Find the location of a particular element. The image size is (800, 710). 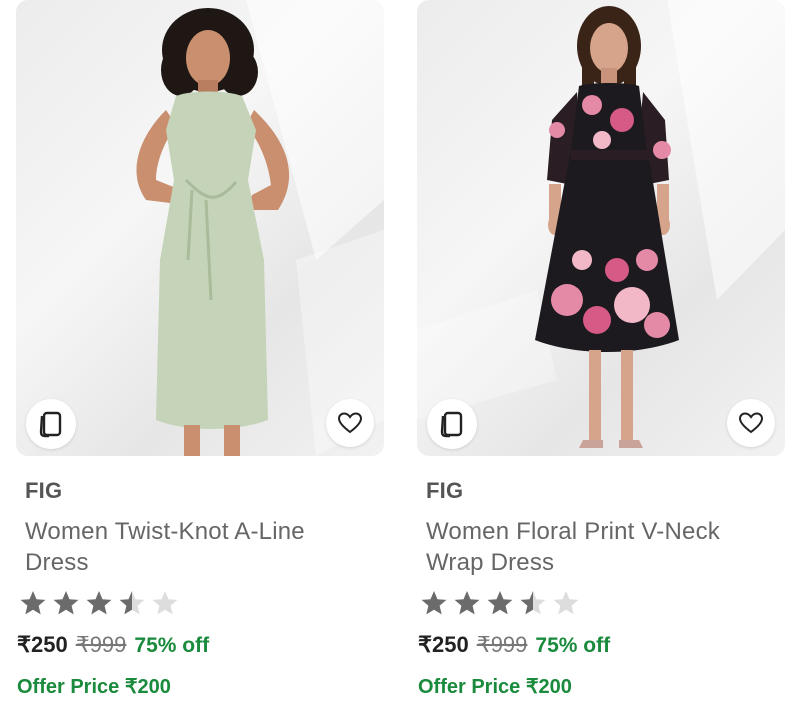

product-title: Women Twist-Knot A-Line Dress is located at coordinates (195, 547).